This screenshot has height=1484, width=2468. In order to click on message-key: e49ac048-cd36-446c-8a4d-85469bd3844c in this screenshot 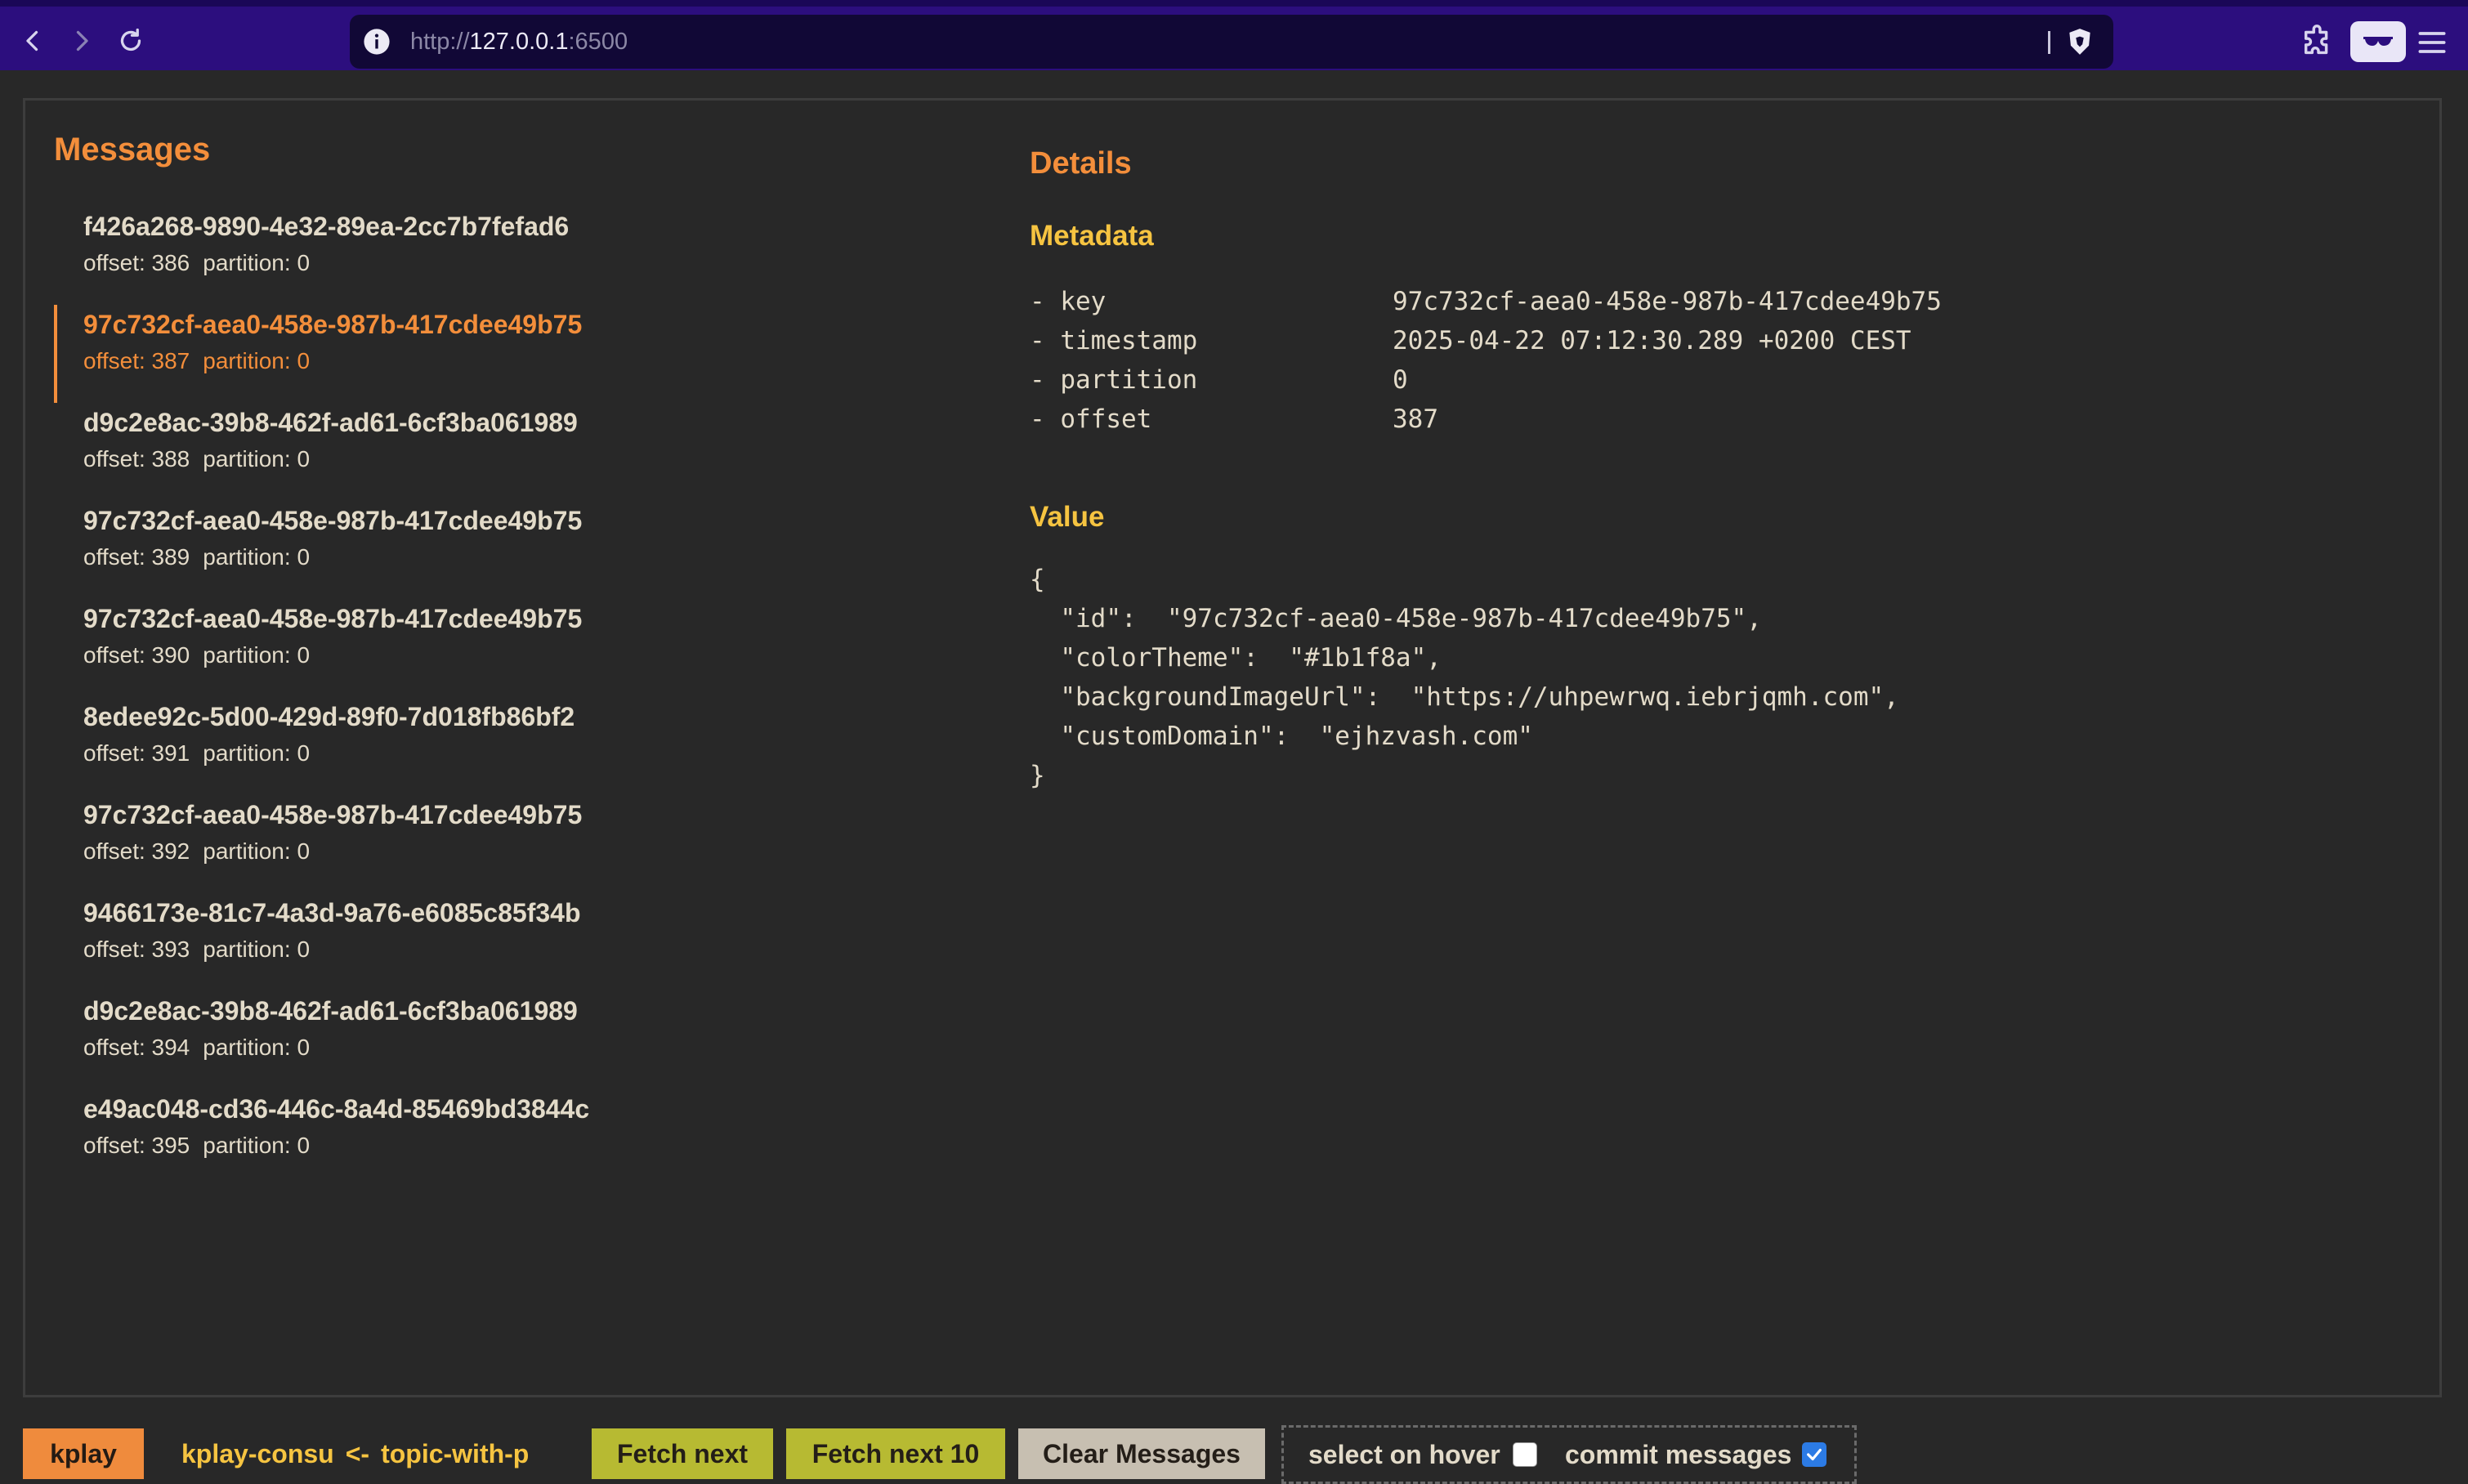, I will do `click(337, 1109)`.